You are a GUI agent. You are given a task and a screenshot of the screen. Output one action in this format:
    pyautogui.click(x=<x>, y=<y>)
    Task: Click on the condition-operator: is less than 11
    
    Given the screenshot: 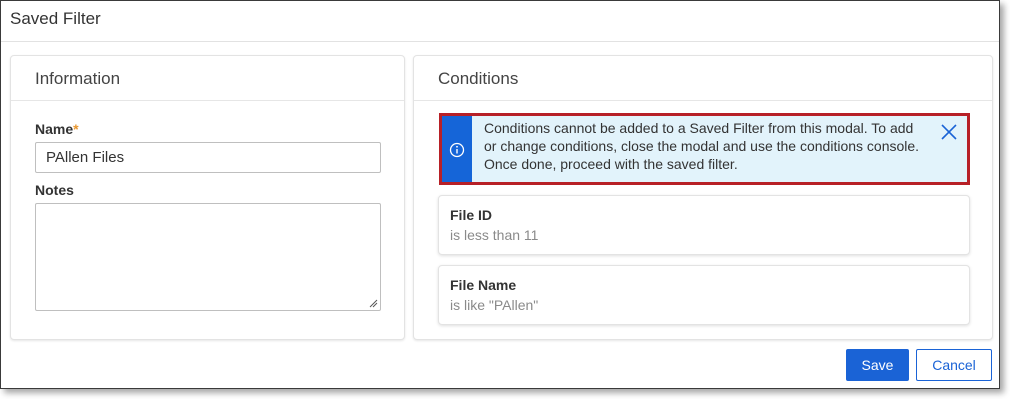 What is the action you would take?
    pyautogui.click(x=494, y=235)
    